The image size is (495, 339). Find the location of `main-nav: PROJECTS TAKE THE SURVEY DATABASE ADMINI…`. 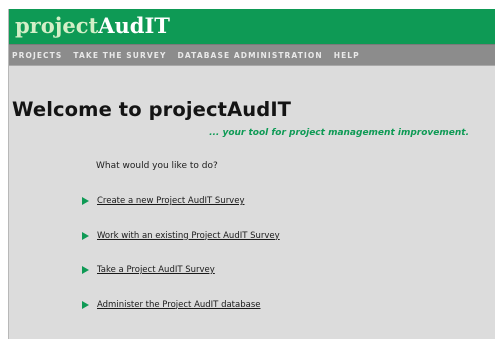

main-nav: PROJECTS TAKE THE SURVEY DATABASE ADMINI… is located at coordinates (252, 55).